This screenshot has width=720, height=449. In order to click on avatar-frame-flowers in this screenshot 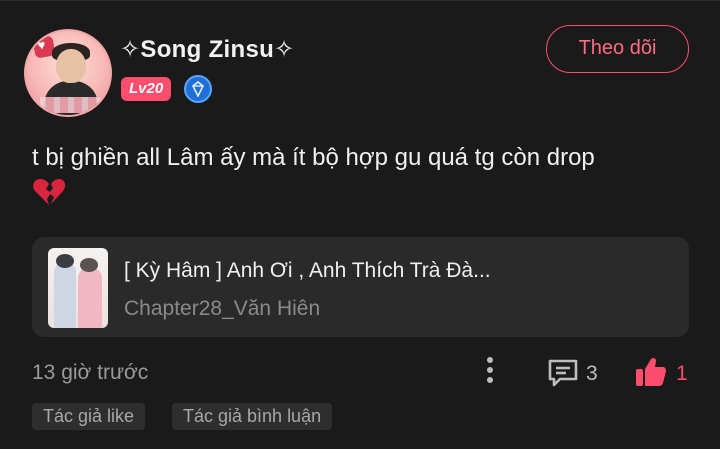, I will do `click(68, 105)`.